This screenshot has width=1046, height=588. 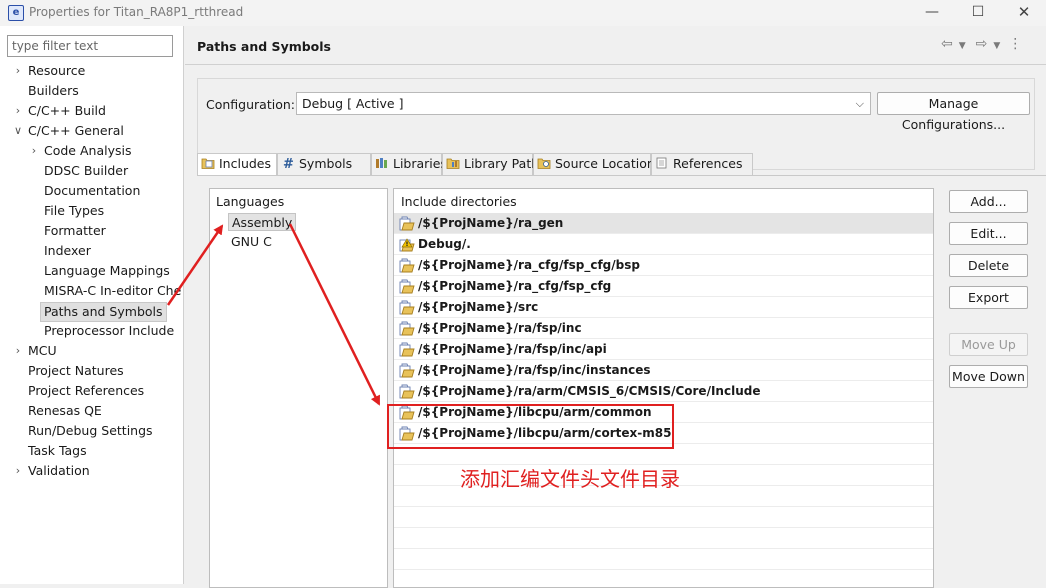 I want to click on tree-item-label: Project Natures, so click(x=76, y=370).